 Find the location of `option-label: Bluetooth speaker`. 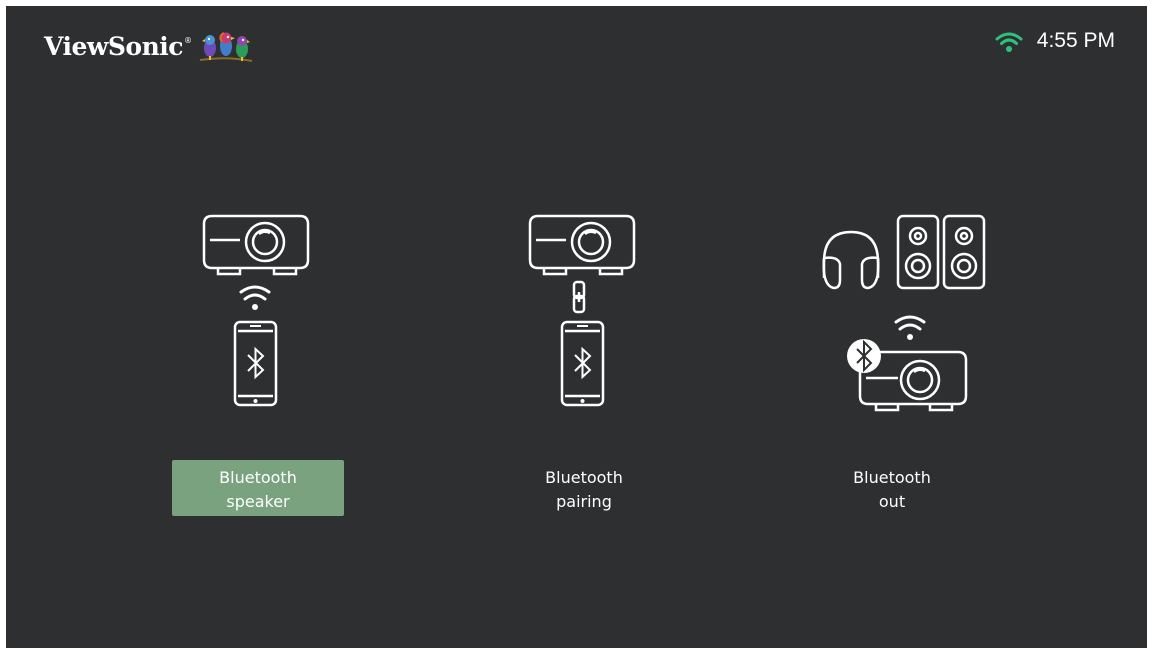

option-label: Bluetooth speaker is located at coordinates (258, 488).